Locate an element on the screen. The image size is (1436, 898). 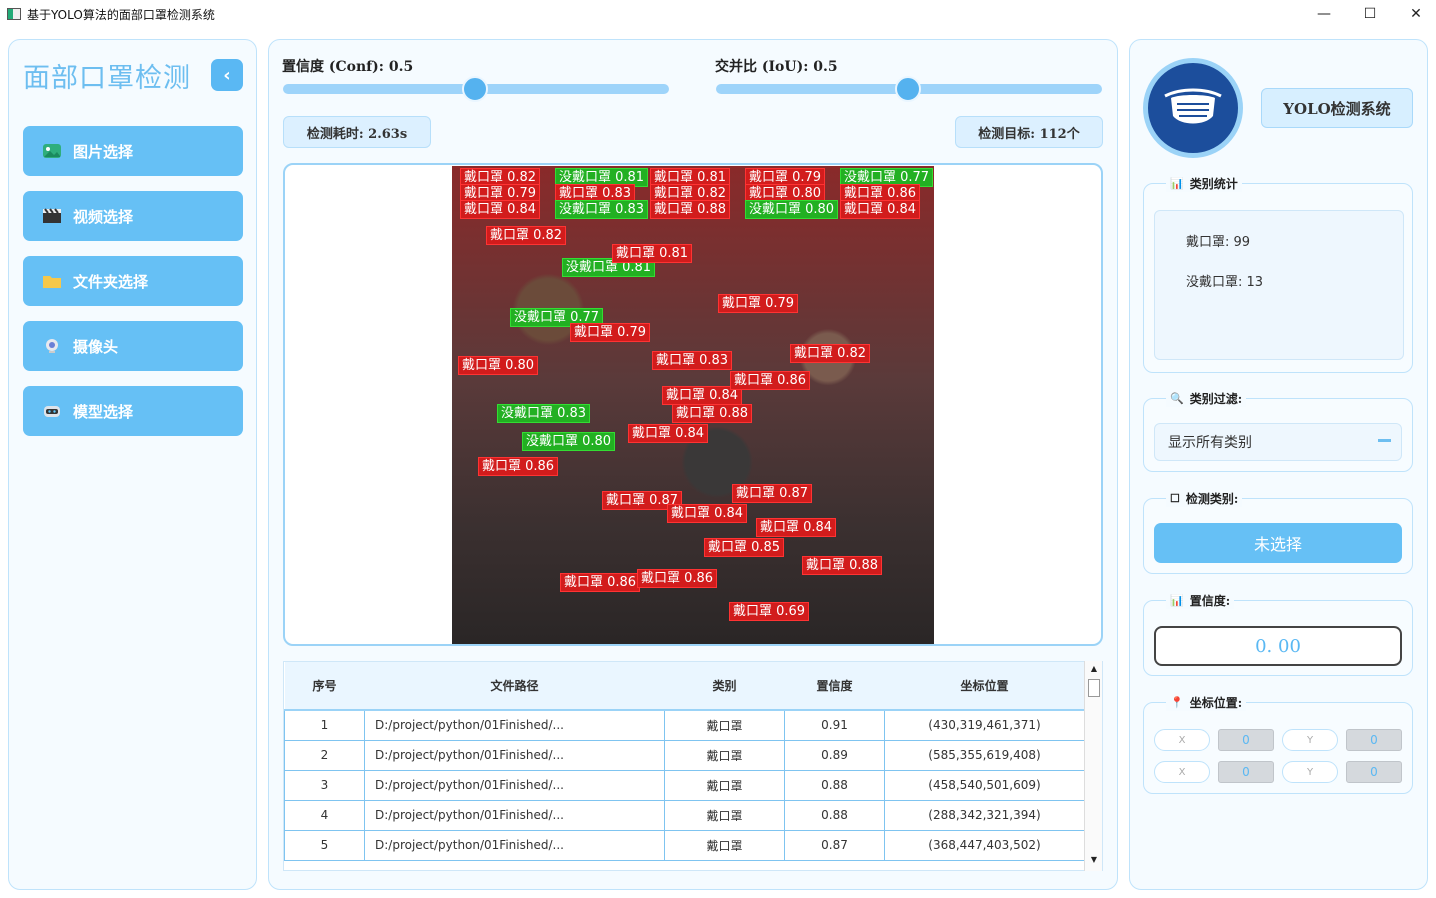
sidebar-title: 面部口罩检测 is located at coordinates (107, 78).